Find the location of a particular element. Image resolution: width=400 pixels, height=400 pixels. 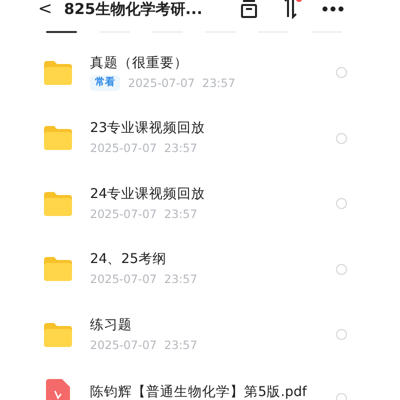

file-name: 23专业课视频回放 is located at coordinates (213, 128).